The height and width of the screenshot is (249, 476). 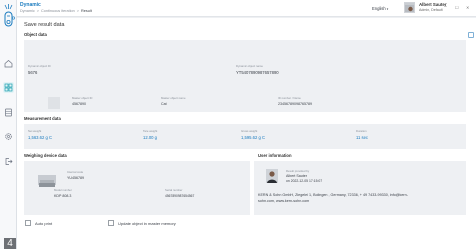 I want to click on net-weight-value: 1,563.62 g C, so click(x=40, y=137).